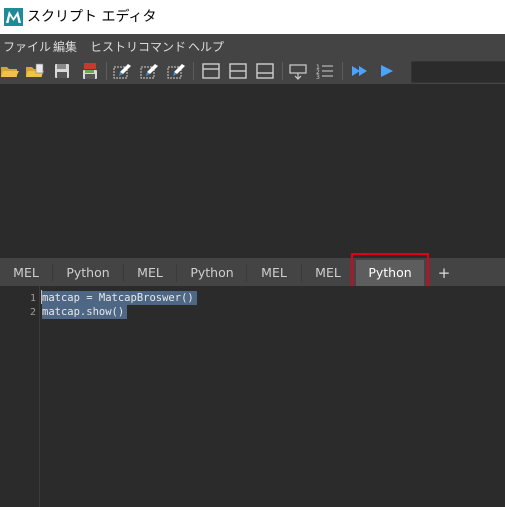 This screenshot has width=505, height=507. I want to click on clear-input-icon, so click(149, 71).